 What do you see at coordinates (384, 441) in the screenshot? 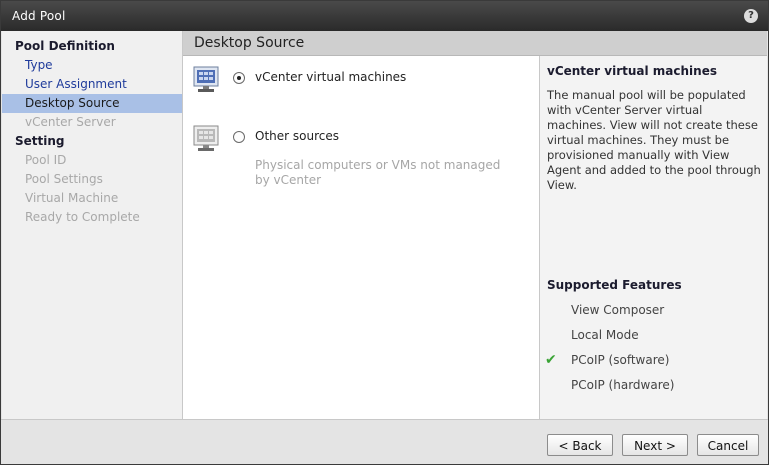
I see `dialog-footer: < Back Next > Cancel` at bounding box center [384, 441].